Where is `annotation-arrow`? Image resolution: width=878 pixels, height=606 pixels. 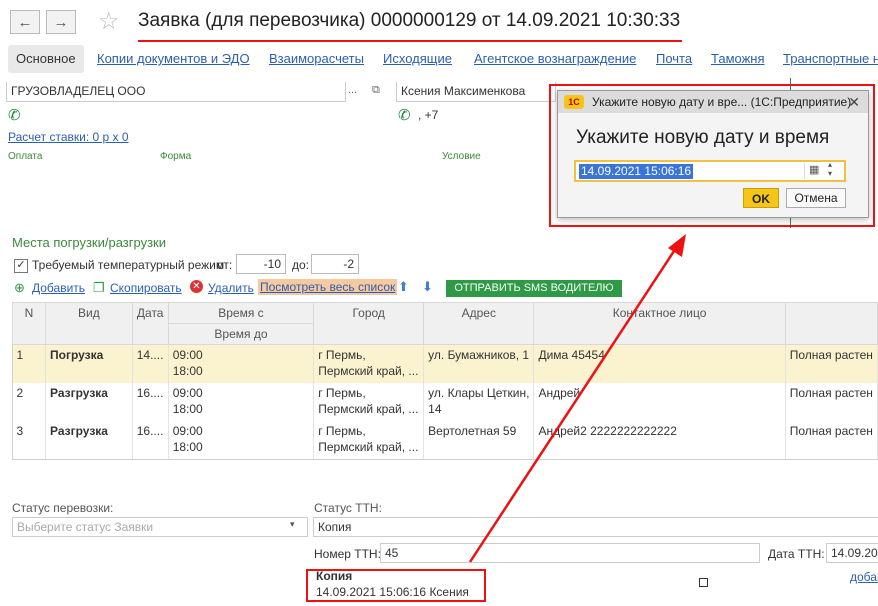
annotation-arrow is located at coordinates (577, 398).